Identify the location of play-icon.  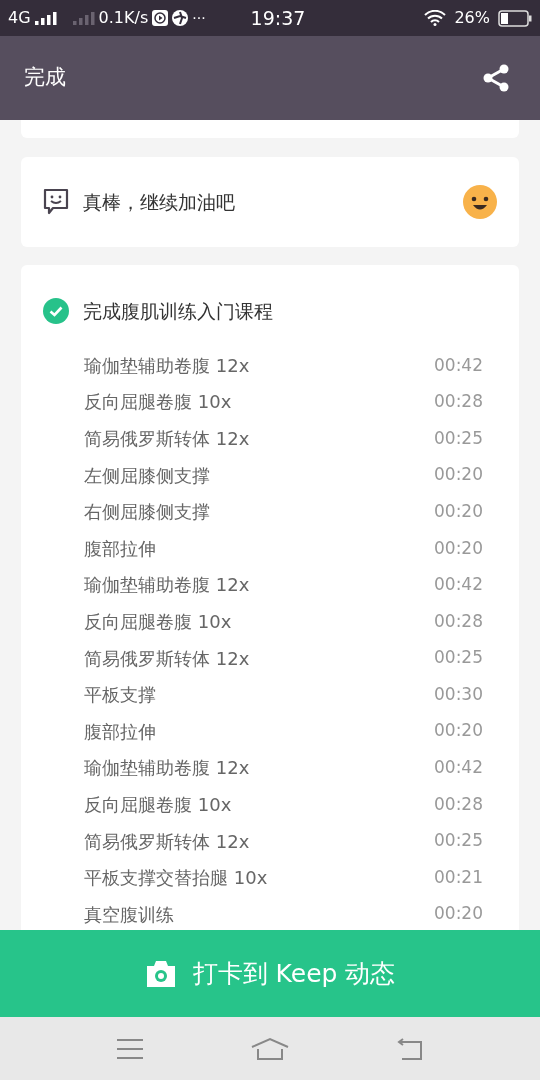
(160, 18).